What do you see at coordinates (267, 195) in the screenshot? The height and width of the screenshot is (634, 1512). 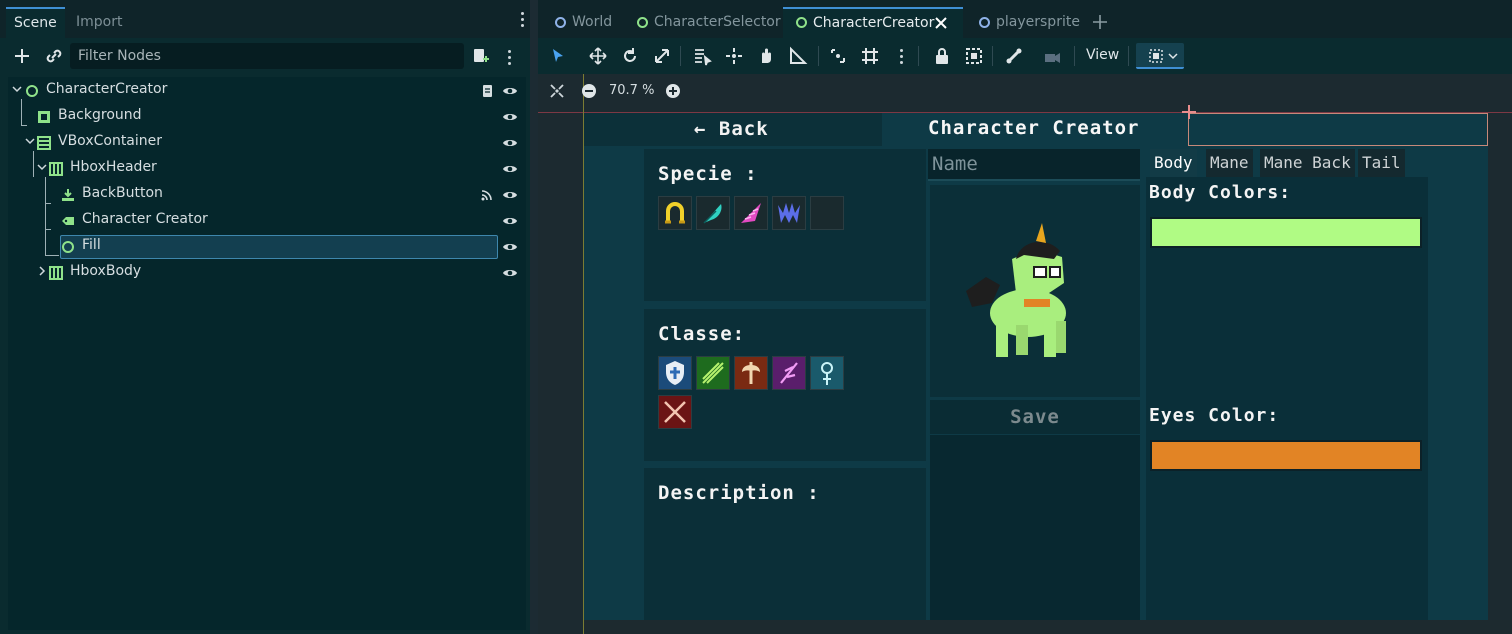 I see `tree-item-backbutton: BackButton` at bounding box center [267, 195].